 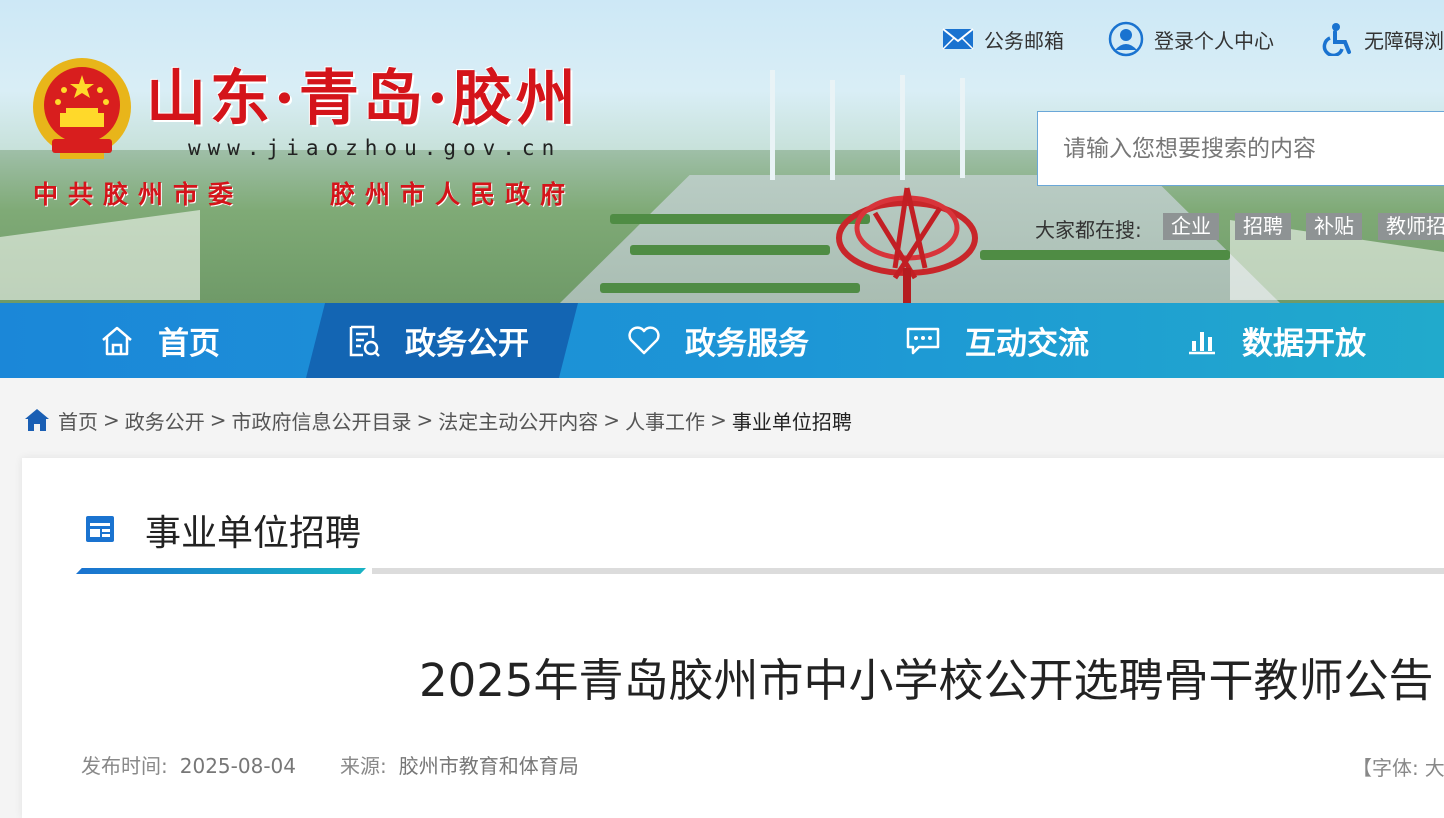 I want to click on home-icon, so click(x=117, y=340).